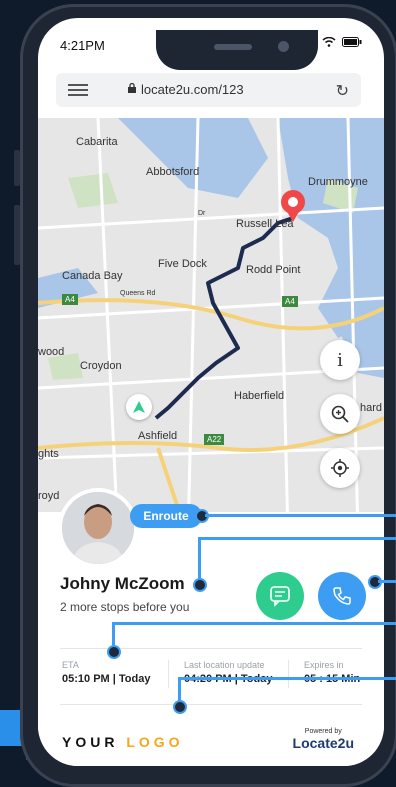 This screenshot has width=396, height=787. I want to click on map-label: Abbotsford, so click(173, 172).